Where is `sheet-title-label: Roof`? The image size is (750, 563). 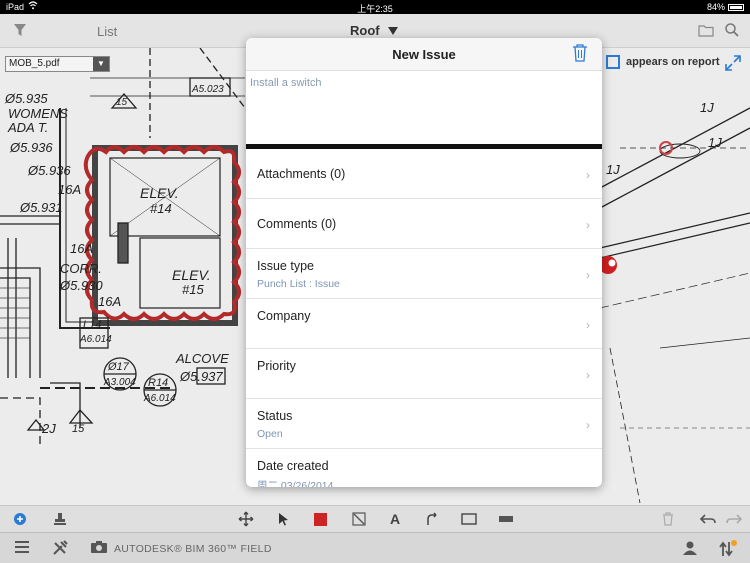
sheet-title-label: Roof is located at coordinates (365, 30).